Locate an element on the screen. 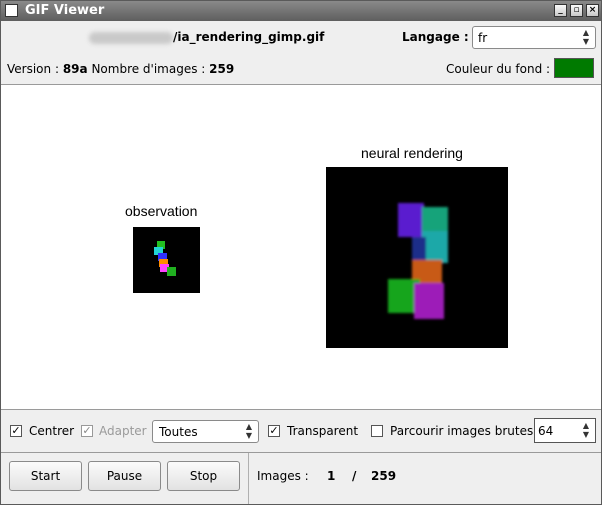 This screenshot has width=602, height=505. frame-filter-select: Toutes ▲ ▼ is located at coordinates (205, 431).